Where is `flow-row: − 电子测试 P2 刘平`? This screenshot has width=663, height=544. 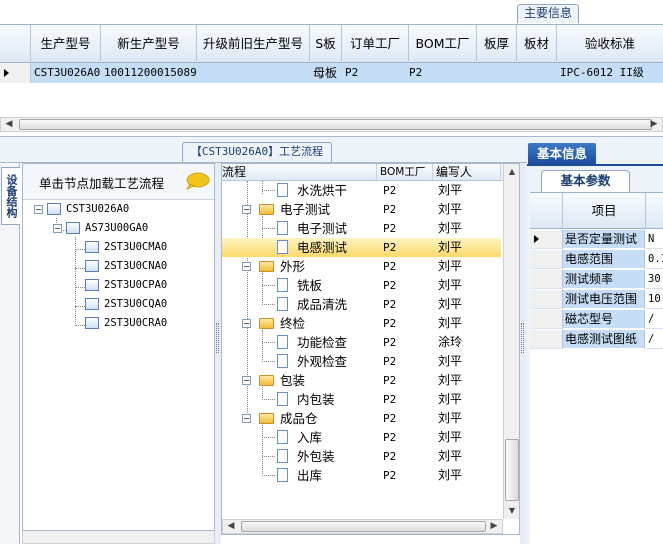
flow-row: − 电子测试 P2 刘平 is located at coordinates (361, 209).